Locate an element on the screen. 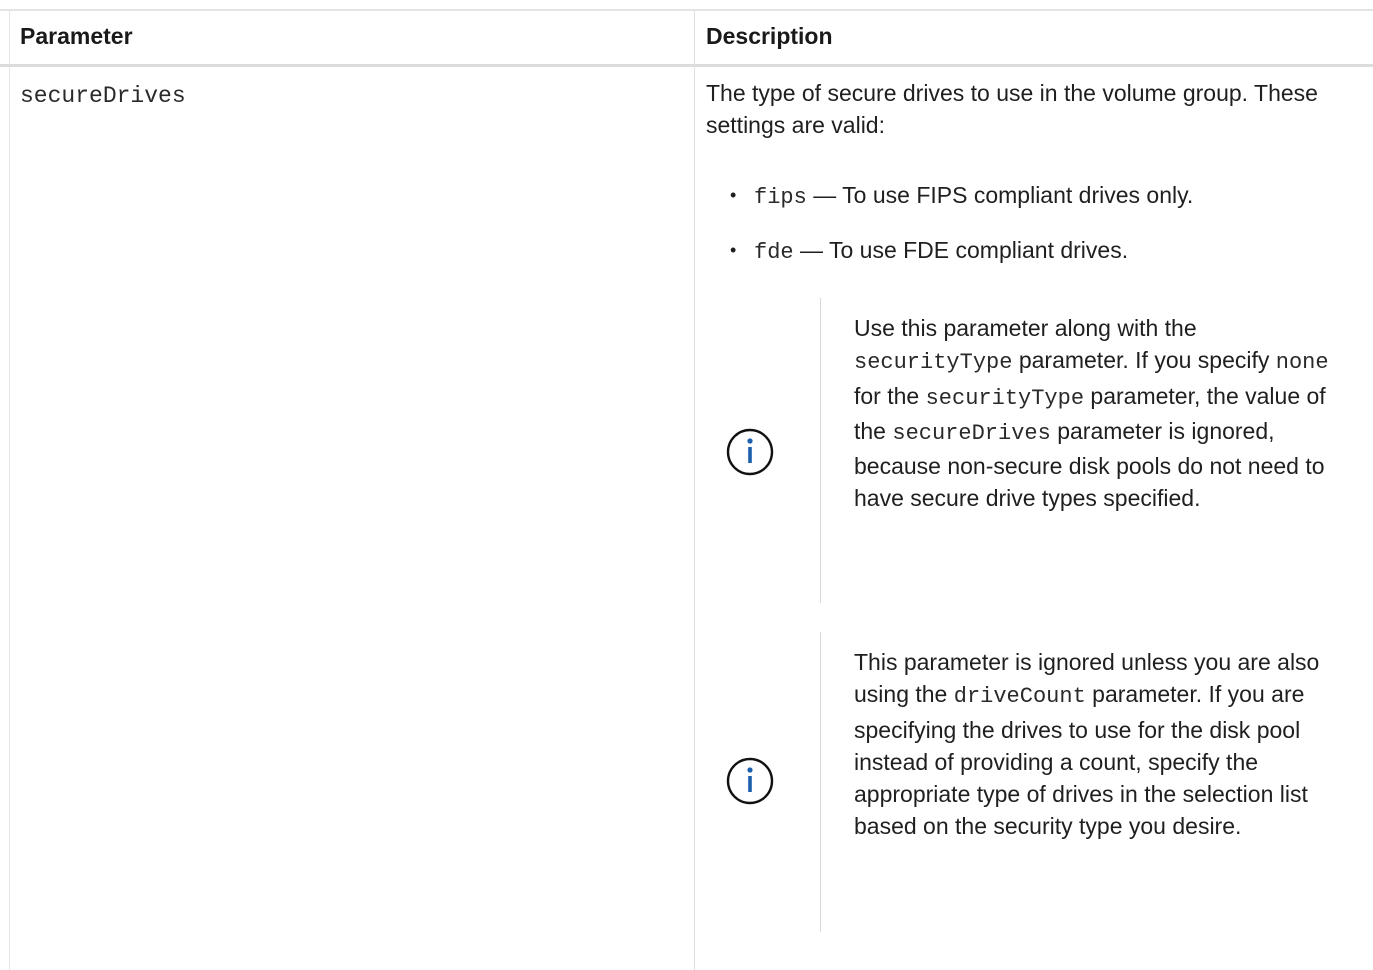 The image size is (1373, 970). parameter-name: secureDrives is located at coordinates (103, 96).